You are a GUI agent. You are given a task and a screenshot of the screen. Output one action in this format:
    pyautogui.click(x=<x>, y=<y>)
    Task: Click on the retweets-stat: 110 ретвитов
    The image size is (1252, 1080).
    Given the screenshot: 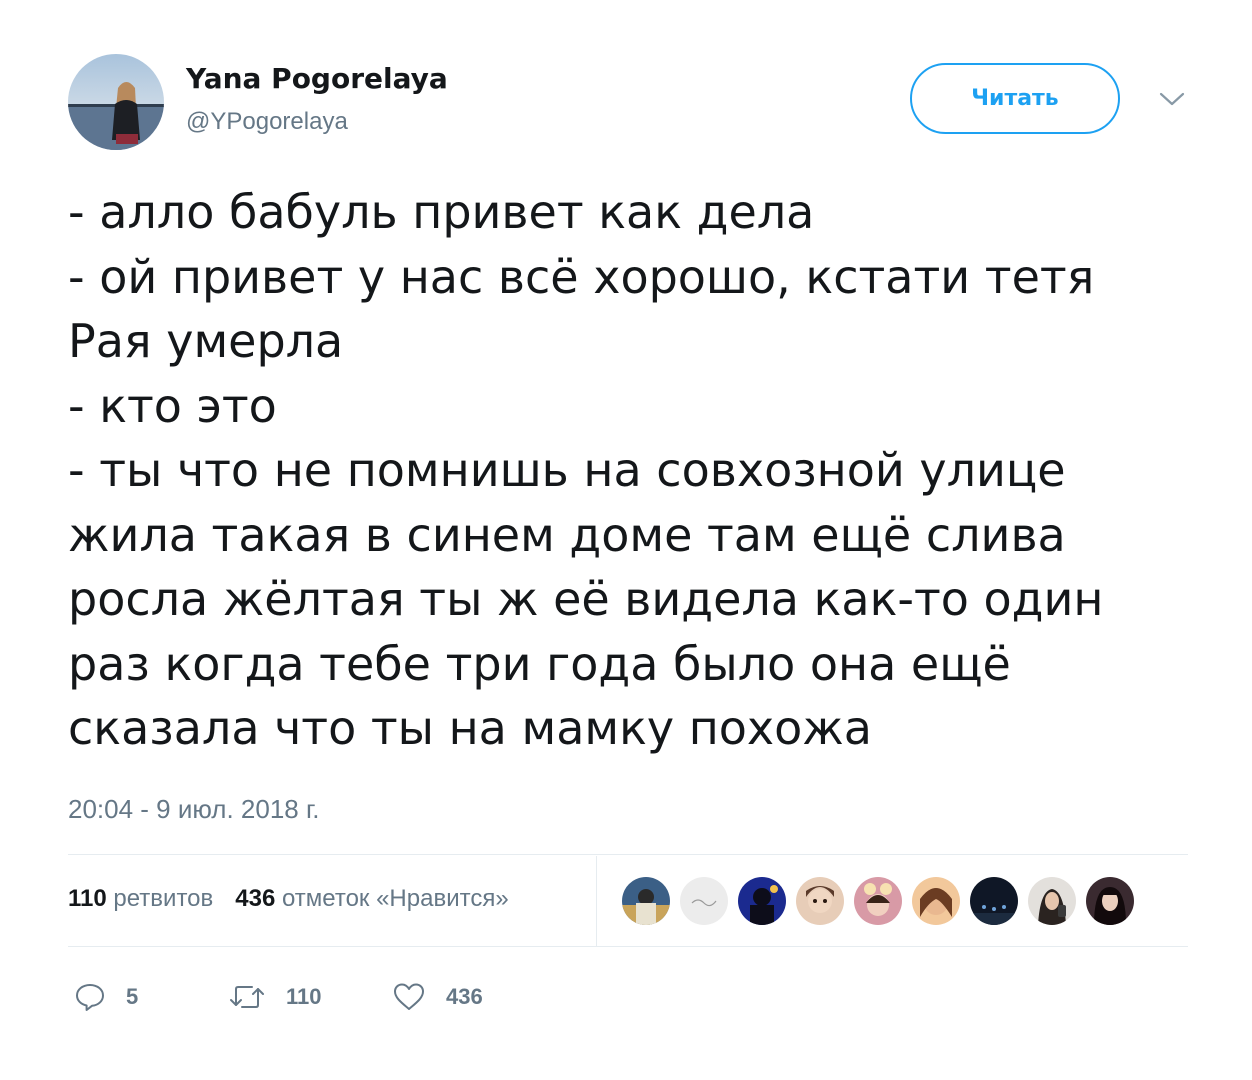 What is the action you would take?
    pyautogui.click(x=140, y=898)
    